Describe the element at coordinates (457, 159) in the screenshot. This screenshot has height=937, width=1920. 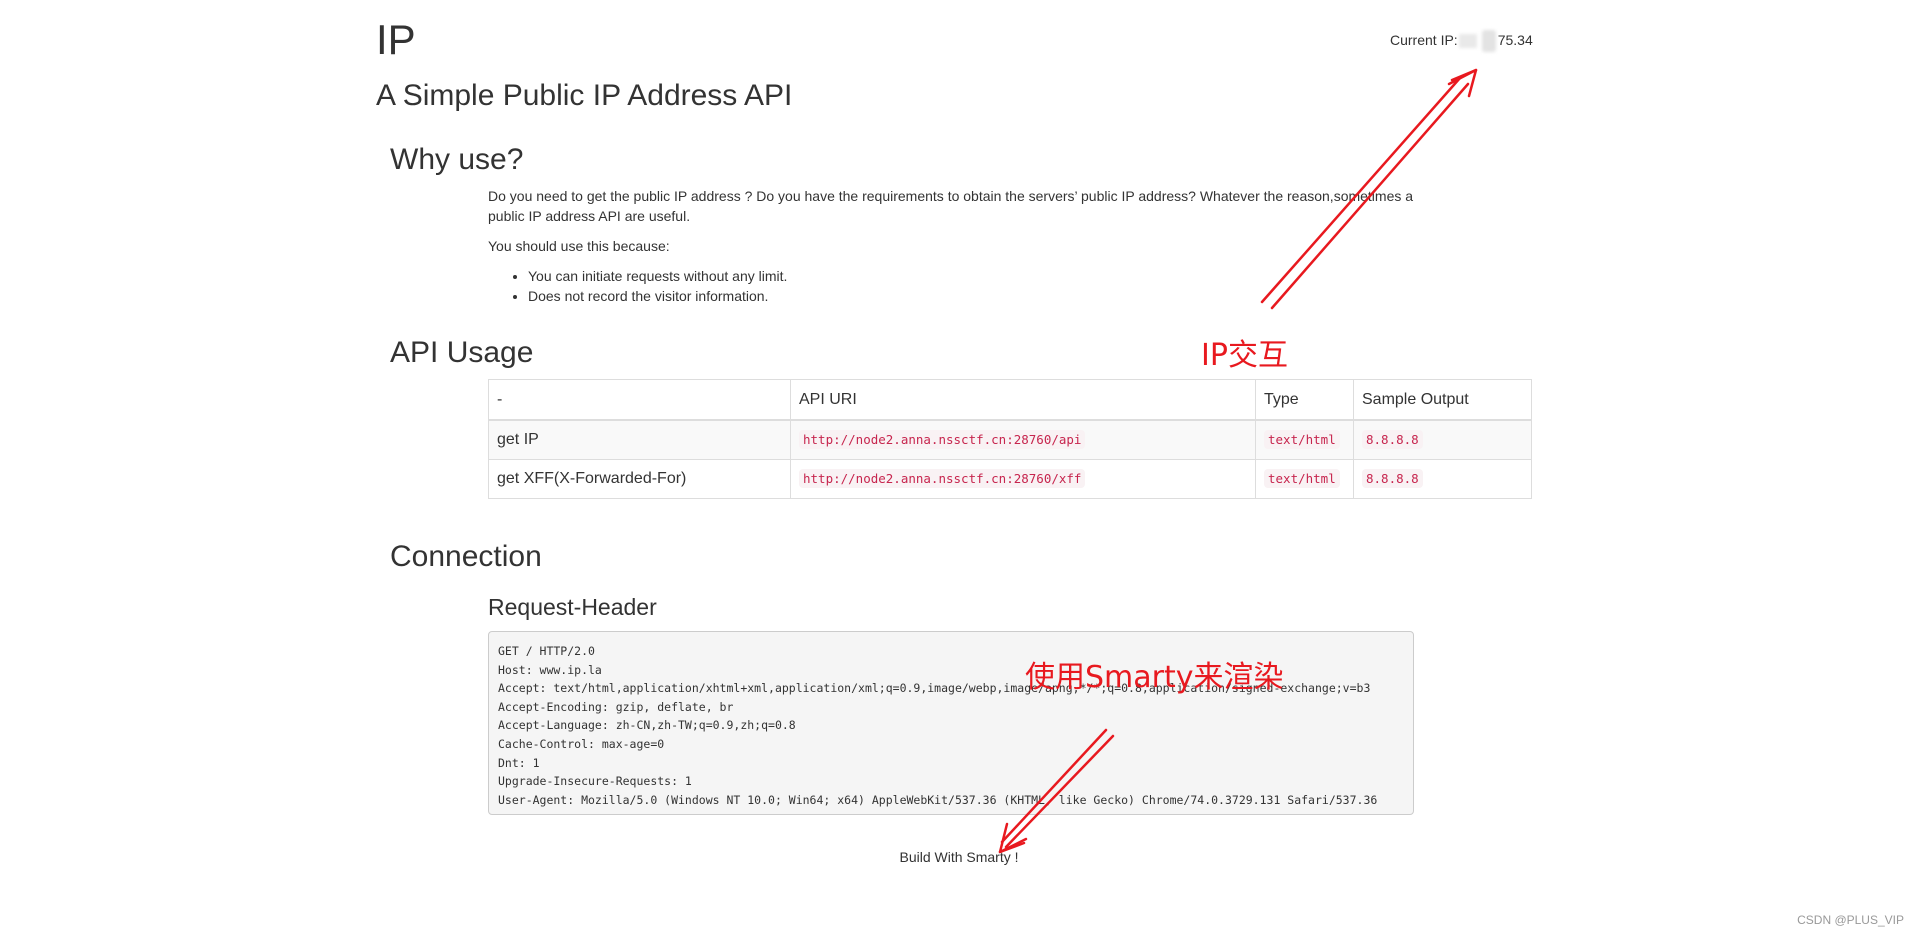
I see `why-use-heading: Why use?` at that location.